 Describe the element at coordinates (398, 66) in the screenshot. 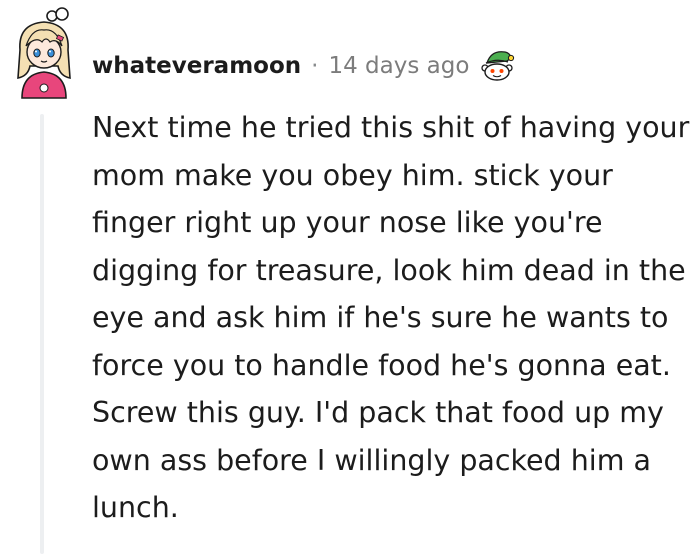

I see `comment-timestamp: 14 days ago` at that location.